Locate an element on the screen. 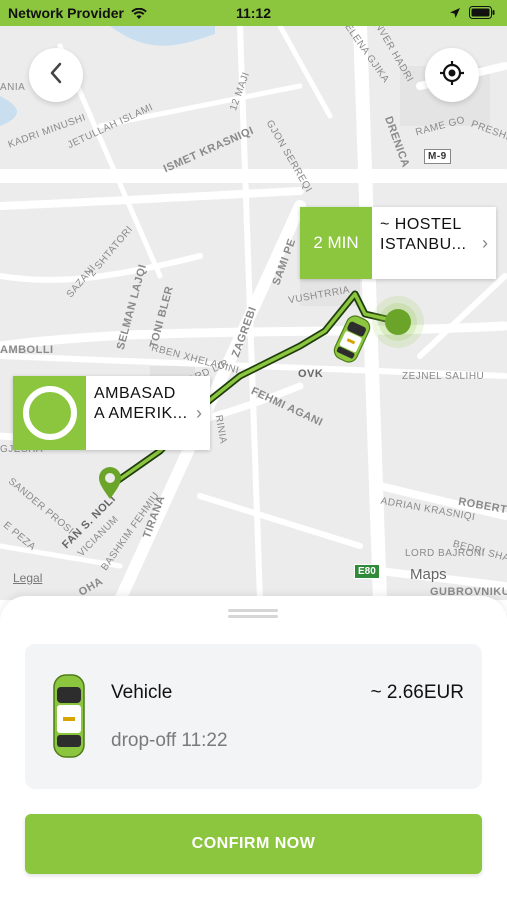  chevron-left-icon is located at coordinates (56, 75).